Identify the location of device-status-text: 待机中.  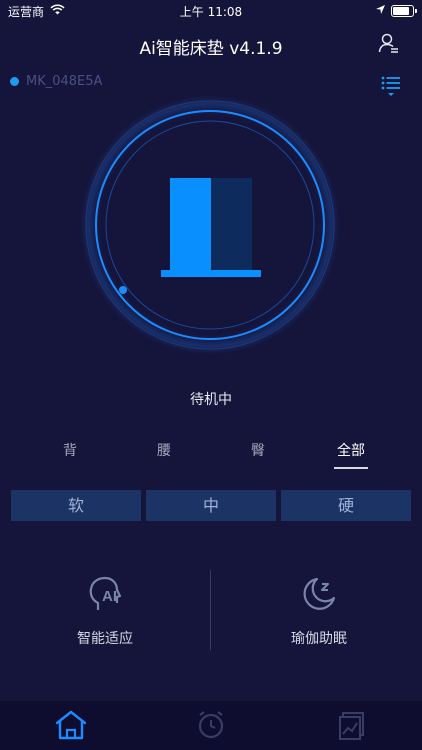
(211, 400).